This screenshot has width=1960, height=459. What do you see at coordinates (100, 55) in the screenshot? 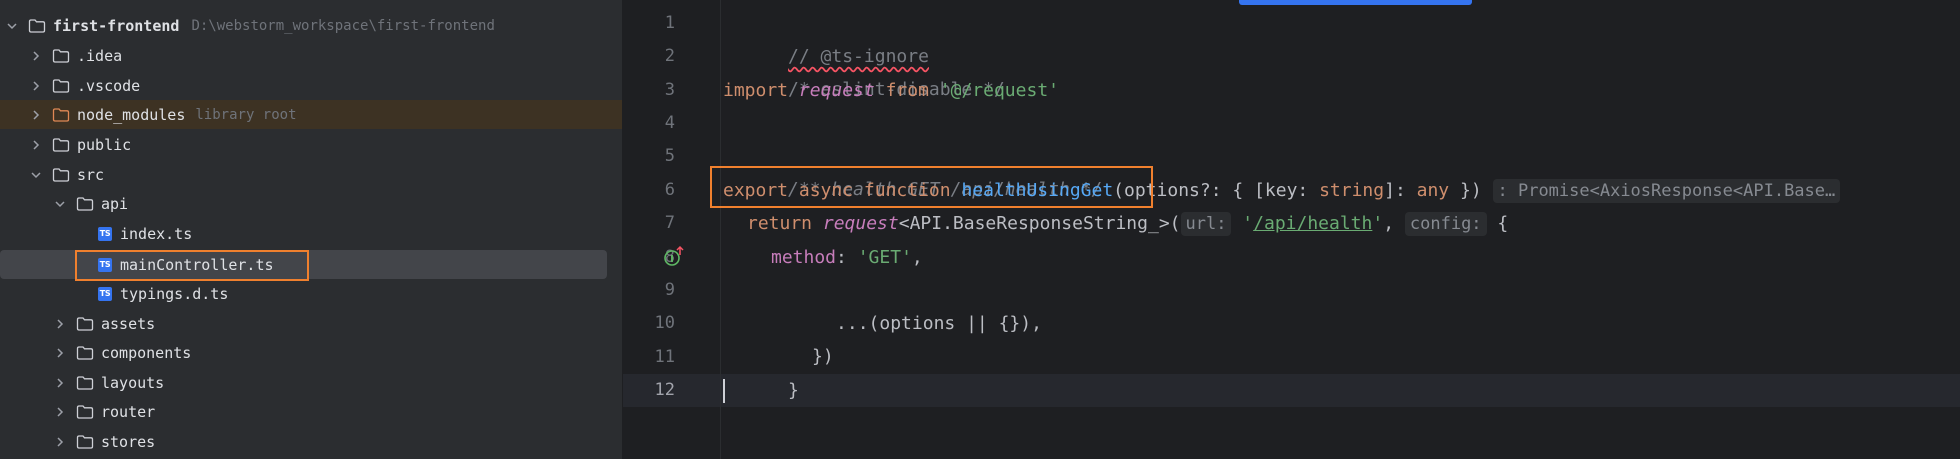
I see `tree-item-label: .idea` at bounding box center [100, 55].